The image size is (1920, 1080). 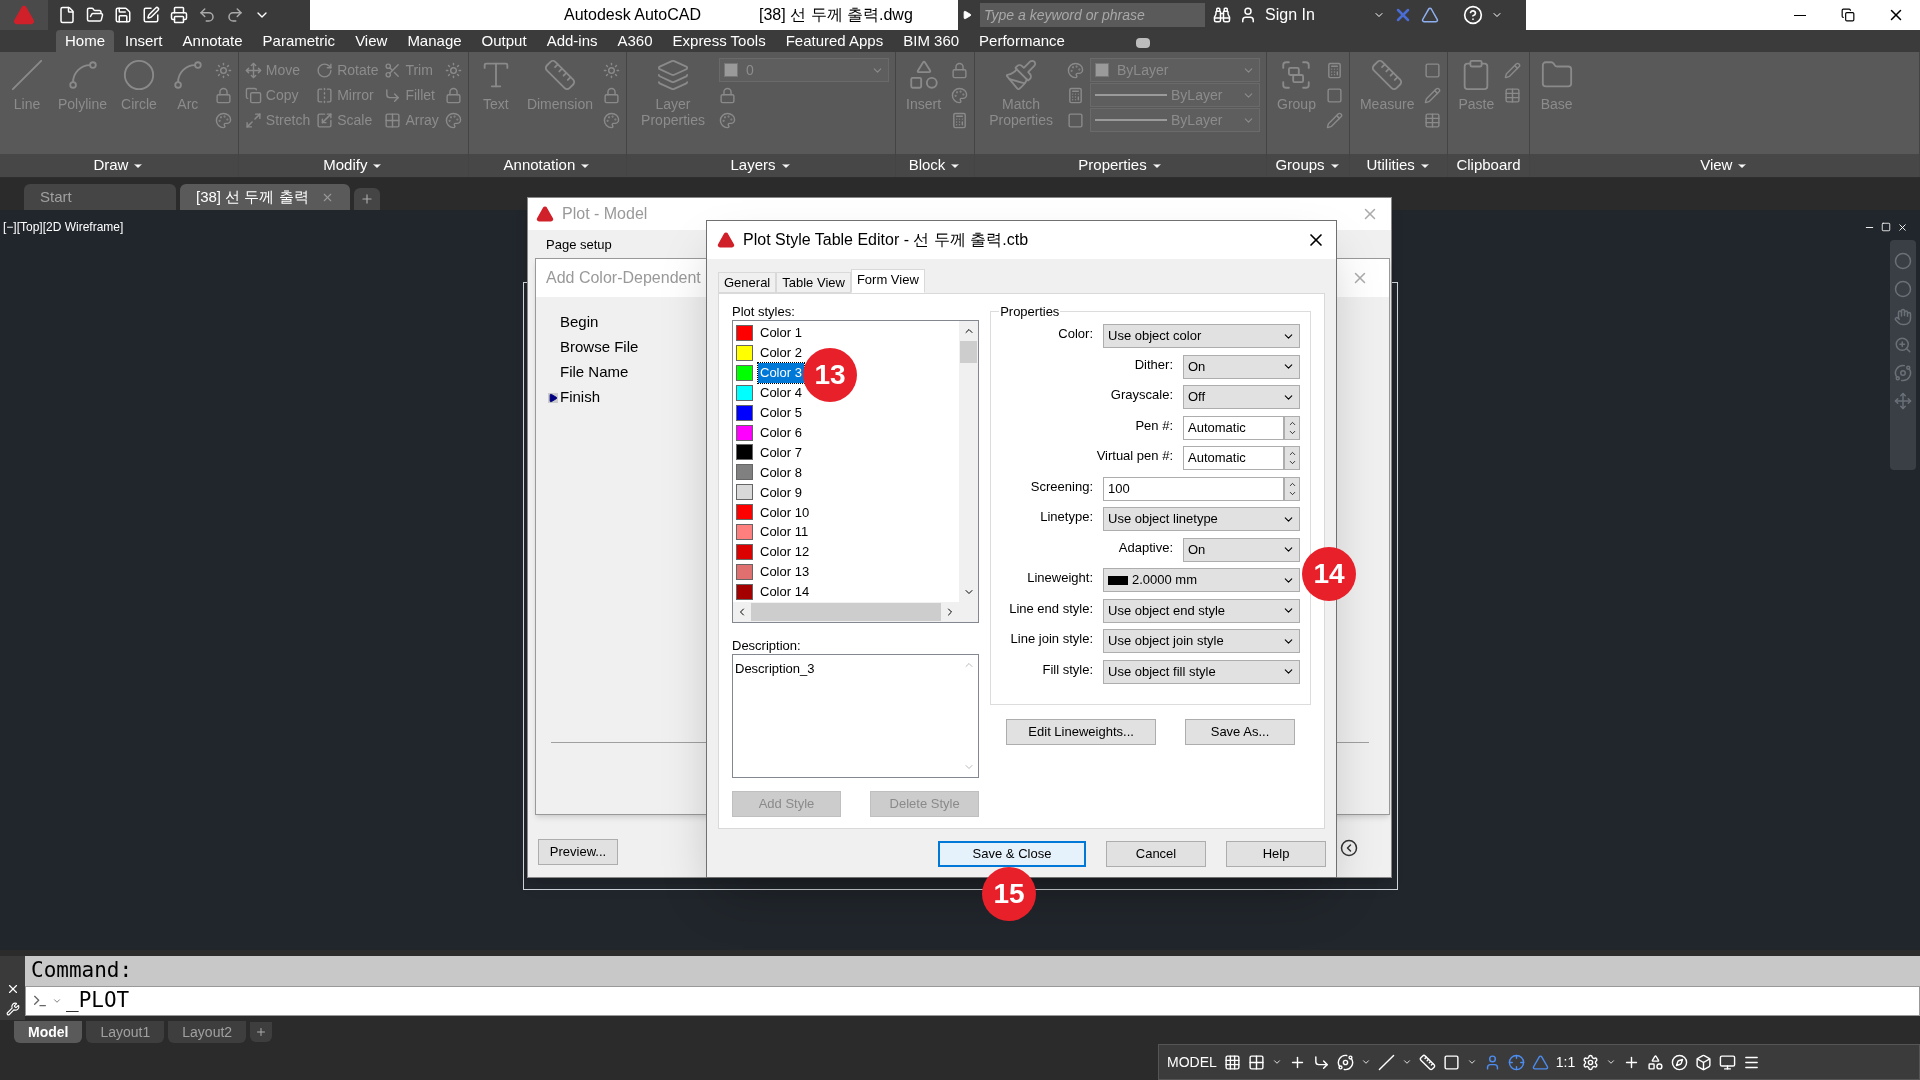 I want to click on wheel-icon, so click(x=1903, y=289).